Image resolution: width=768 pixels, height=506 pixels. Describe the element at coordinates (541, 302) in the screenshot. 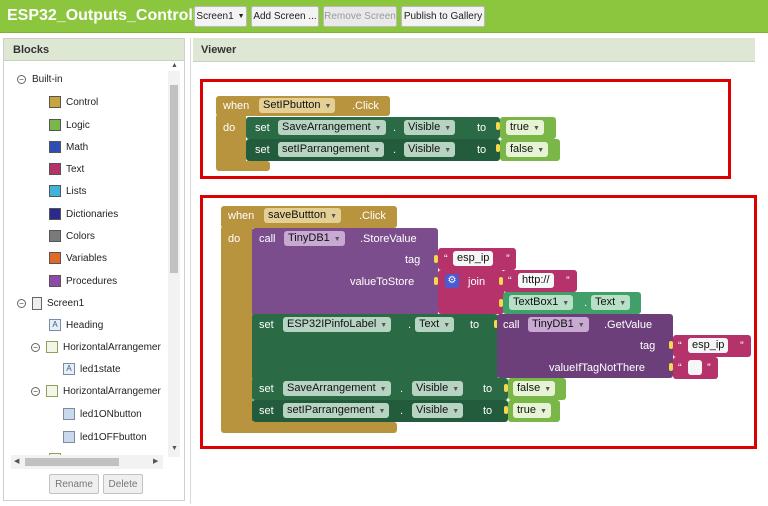

I see `component-dropdown-textbox1: TextBox1 ▼` at that location.